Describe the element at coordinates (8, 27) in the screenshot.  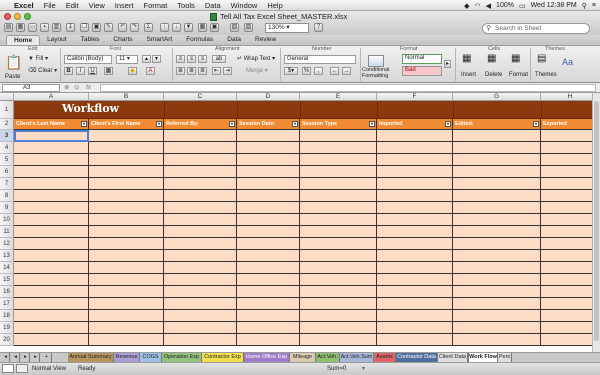
I see `new-doc-icon: ▤` at that location.